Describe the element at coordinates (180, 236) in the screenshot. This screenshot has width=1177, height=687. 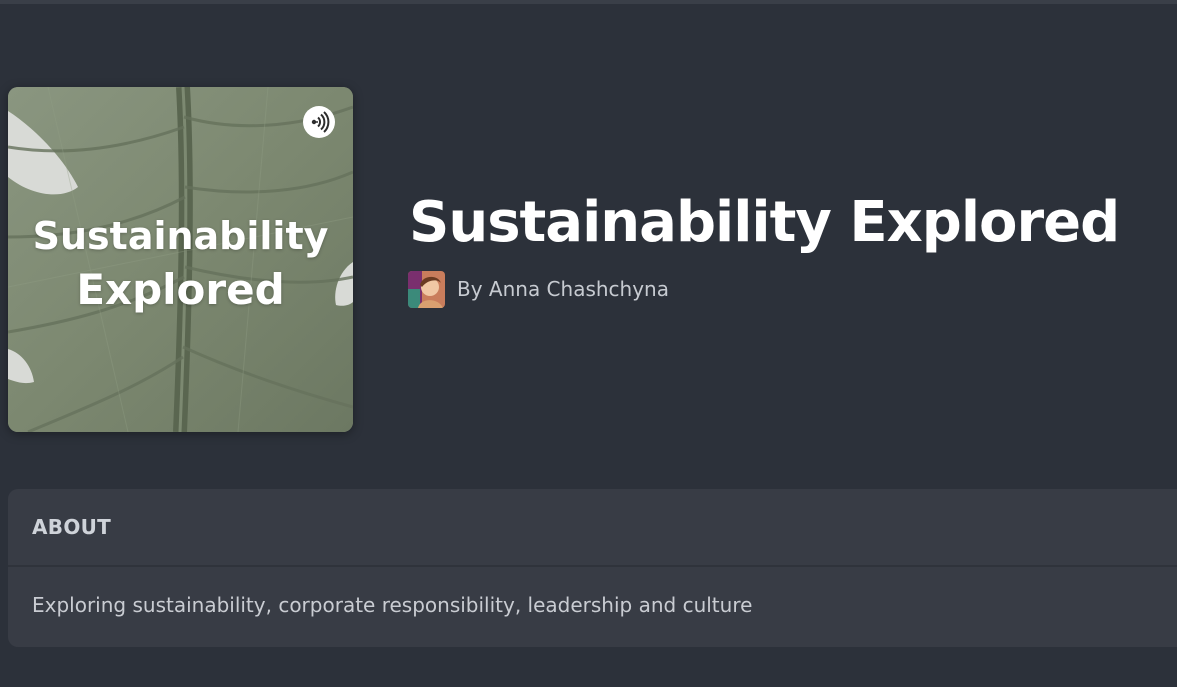
I see `cover-title-line-1: Sustainability` at that location.